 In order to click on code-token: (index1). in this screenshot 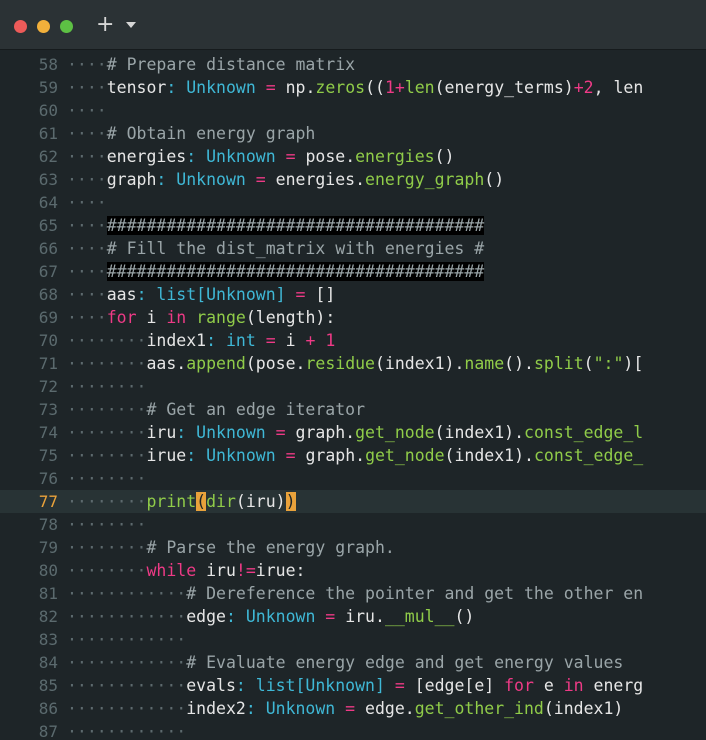, I will do `click(479, 432)`.